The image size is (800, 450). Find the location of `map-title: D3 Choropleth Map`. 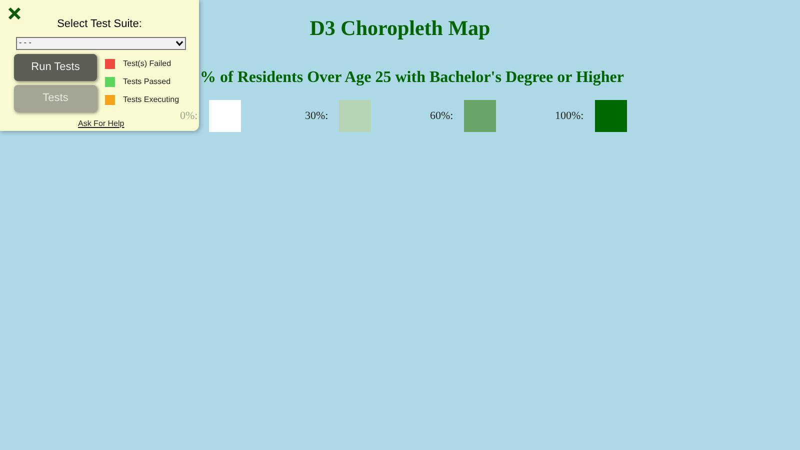

map-title: D3 Choropleth Map is located at coordinates (400, 29).